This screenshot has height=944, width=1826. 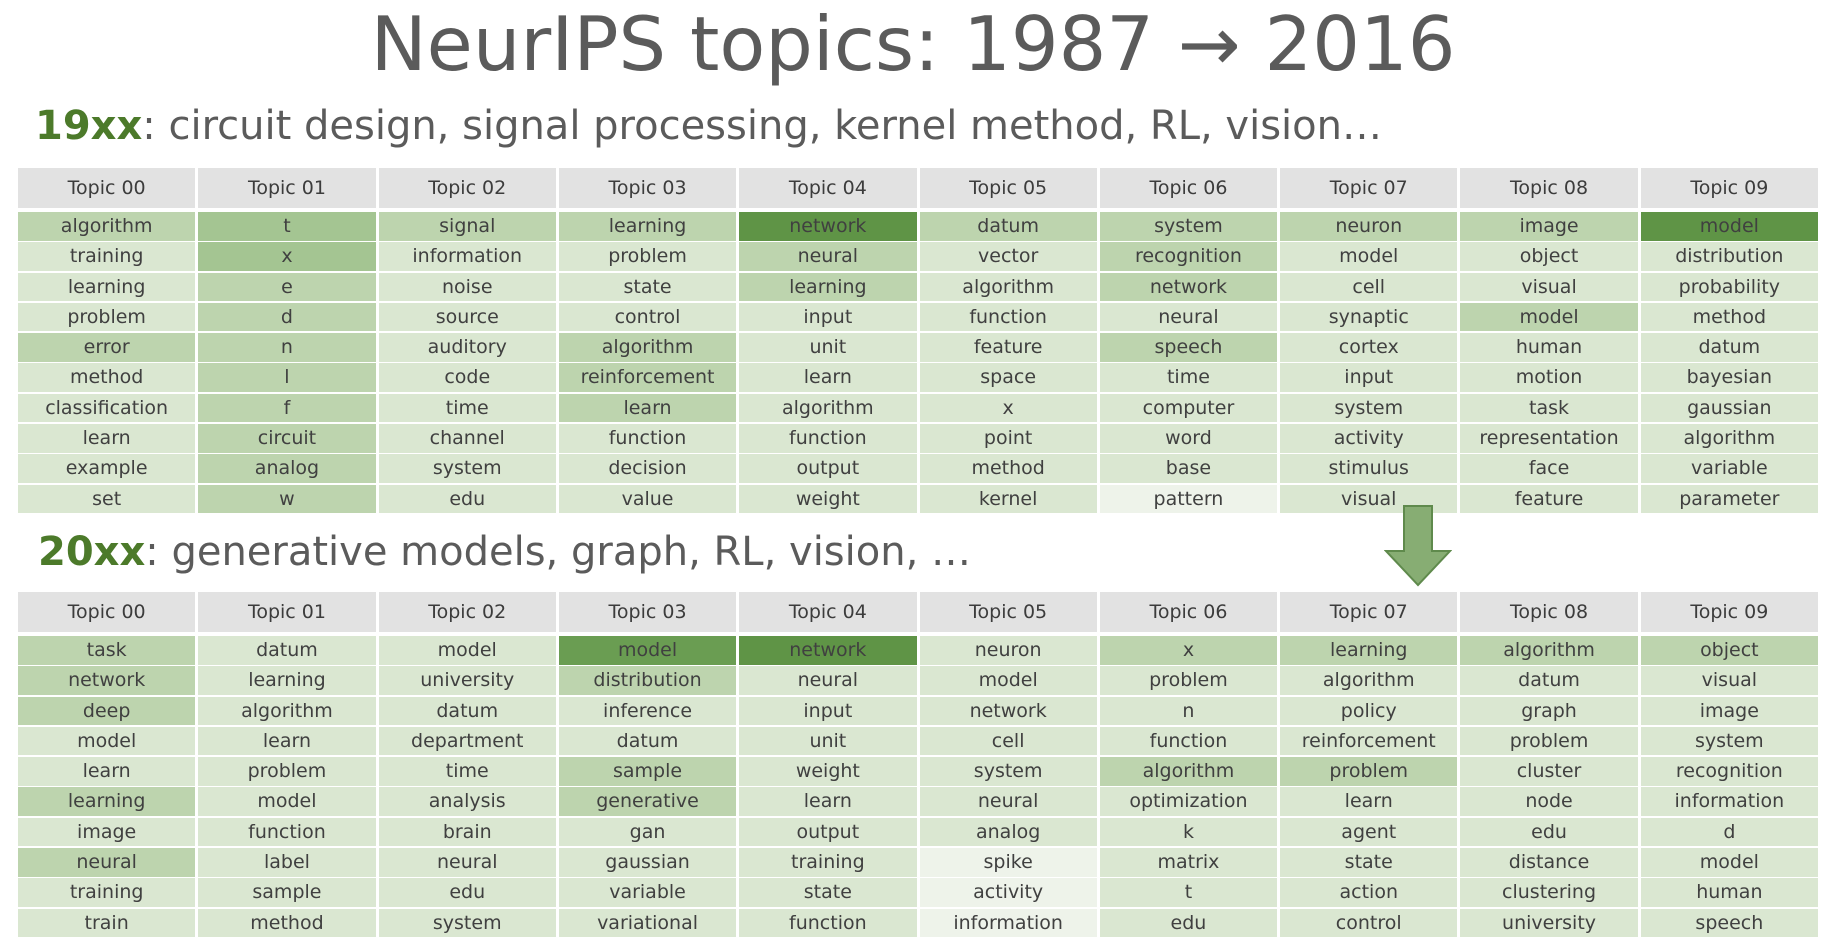 What do you see at coordinates (467, 408) in the screenshot?
I see `topic-word-cell: time` at bounding box center [467, 408].